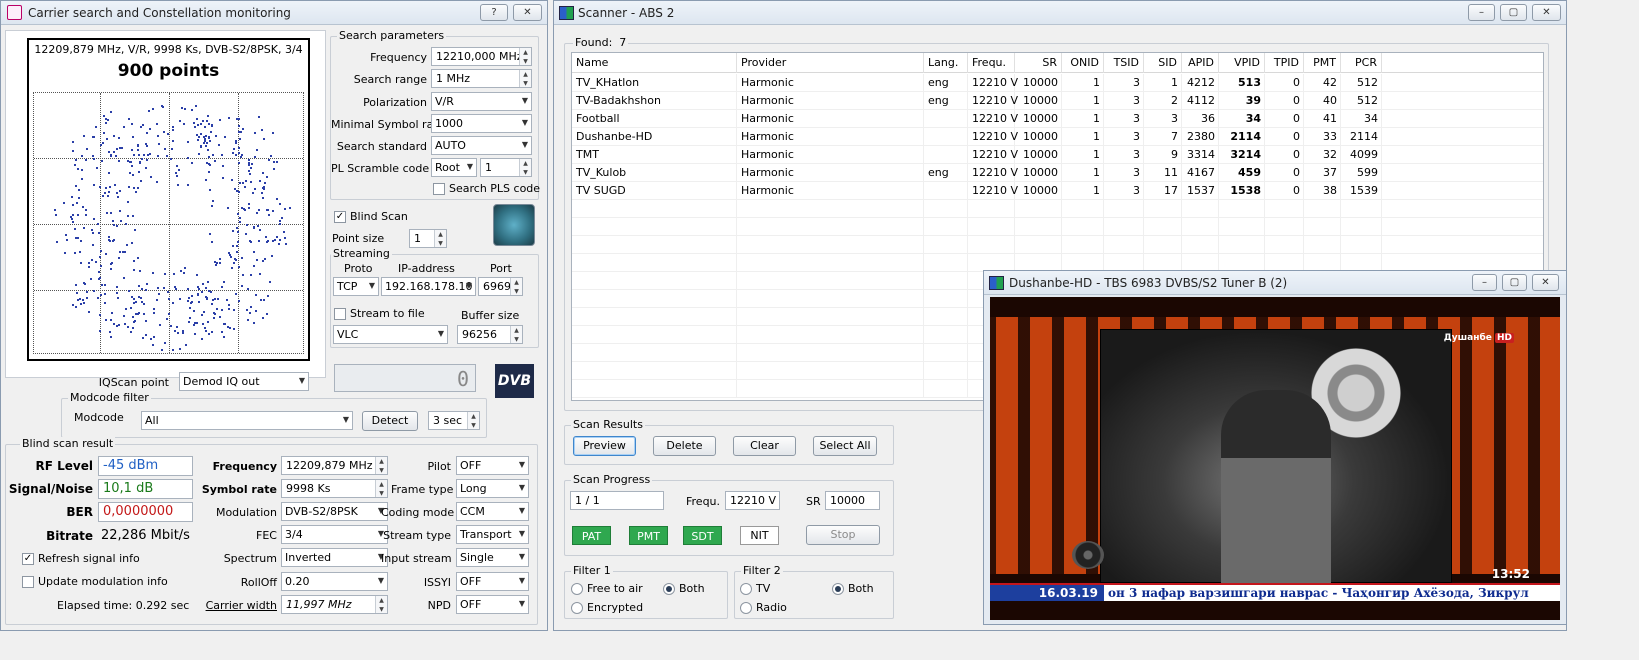 Image resolution: width=1639 pixels, height=660 pixels. I want to click on pls-mode-select: Root, so click(454, 167).